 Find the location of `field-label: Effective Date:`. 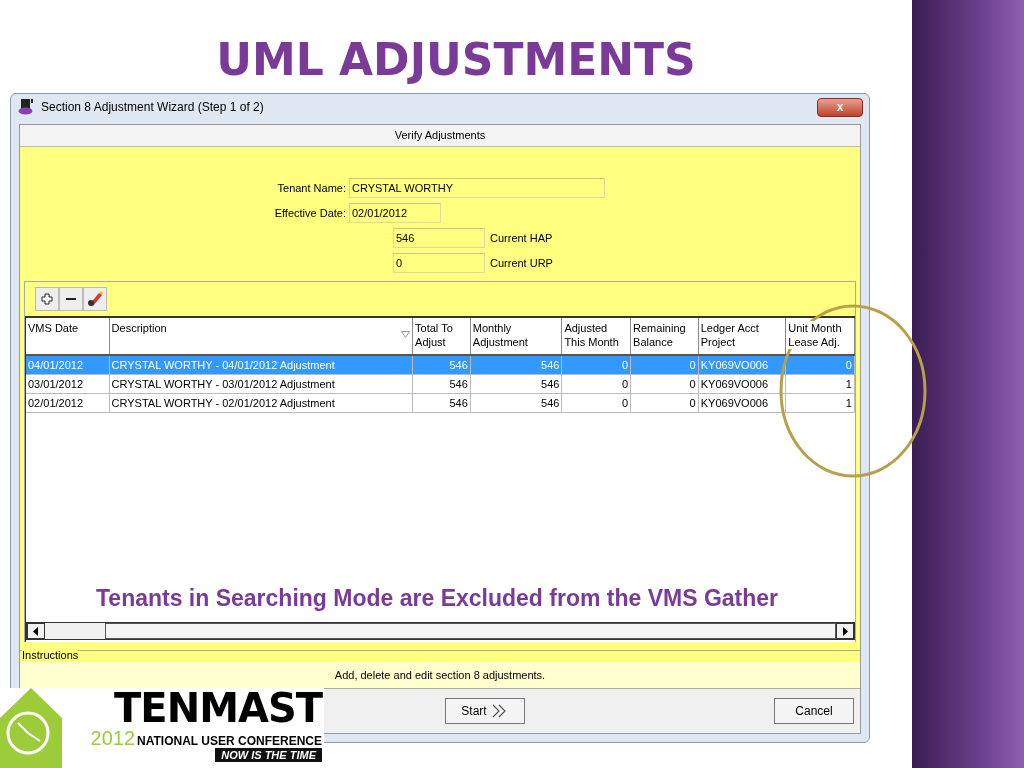

field-label: Effective Date: is located at coordinates (309, 213).